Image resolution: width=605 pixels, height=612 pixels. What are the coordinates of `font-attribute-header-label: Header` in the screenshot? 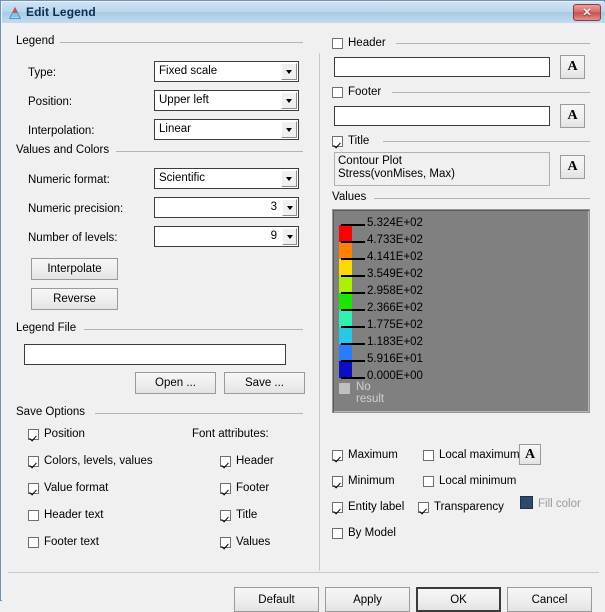 It's located at (255, 461).